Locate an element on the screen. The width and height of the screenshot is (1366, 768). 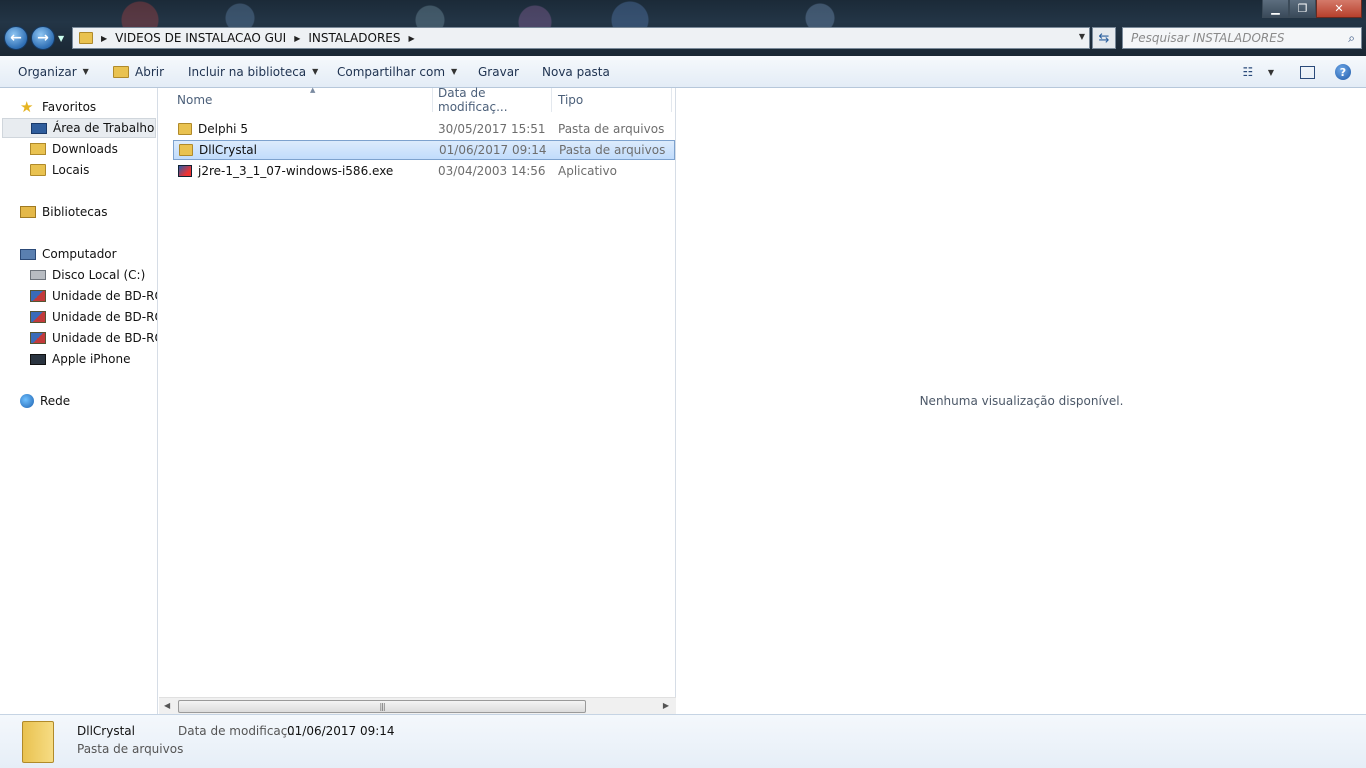
sidebar-item-iphone: Apple iPhone is located at coordinates (80, 359).